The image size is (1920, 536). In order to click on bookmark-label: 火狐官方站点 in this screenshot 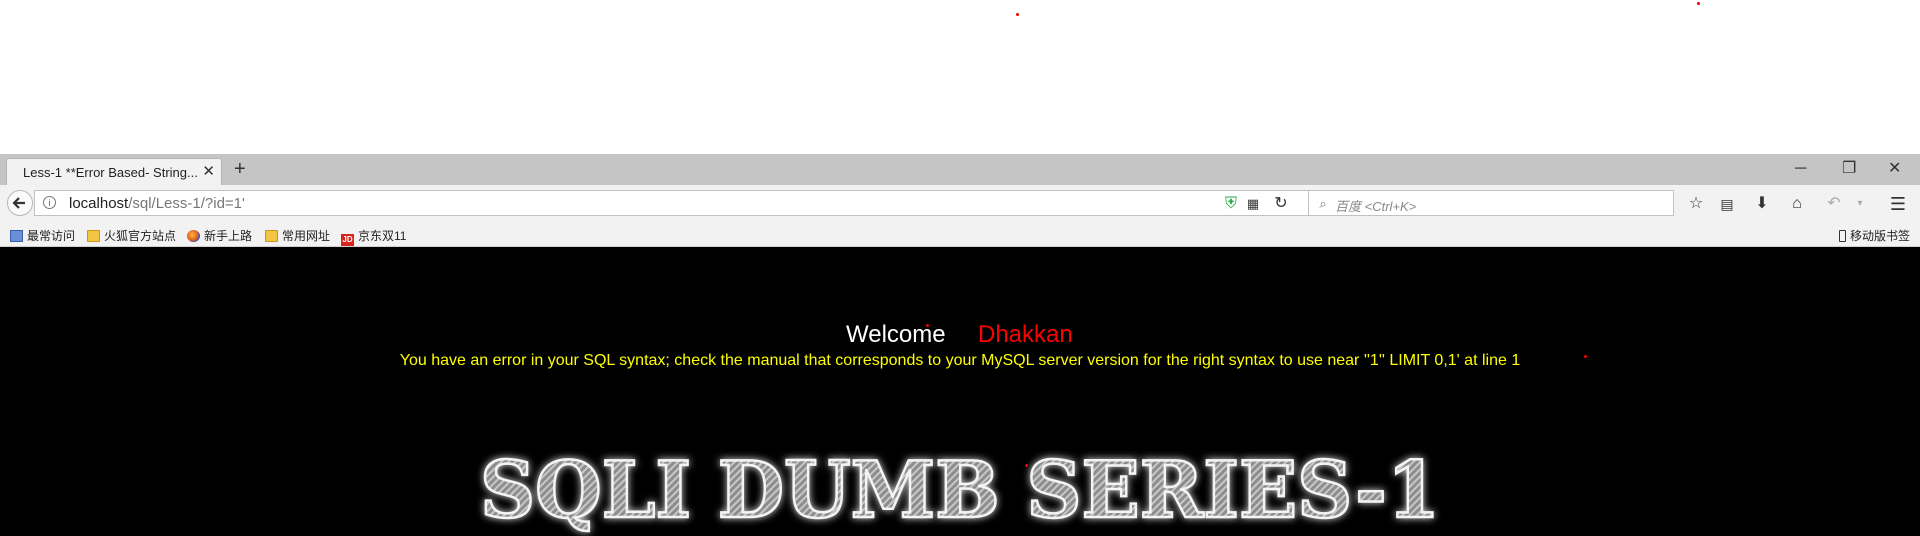, I will do `click(140, 236)`.